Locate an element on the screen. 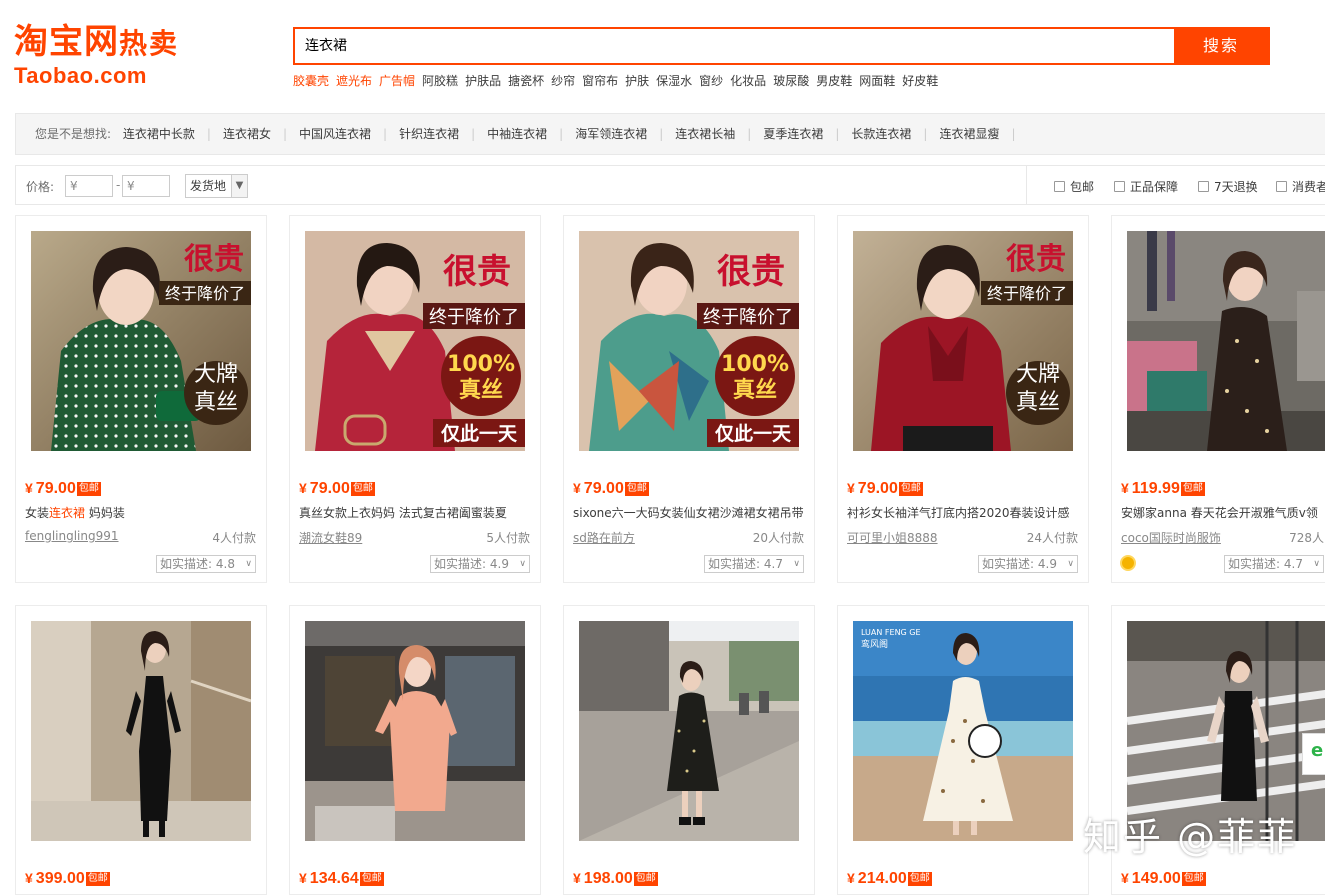 The width and height of the screenshot is (1325, 895). product-card: ¥134.64 包邮 is located at coordinates (415, 750).